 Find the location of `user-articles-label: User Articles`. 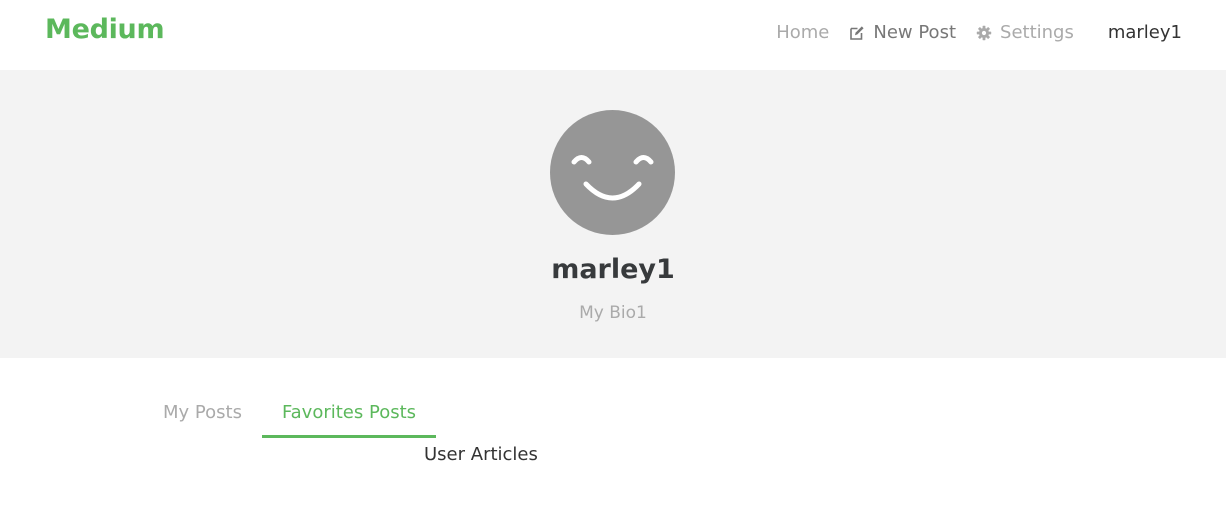

user-articles-label: User Articles is located at coordinates (481, 454).